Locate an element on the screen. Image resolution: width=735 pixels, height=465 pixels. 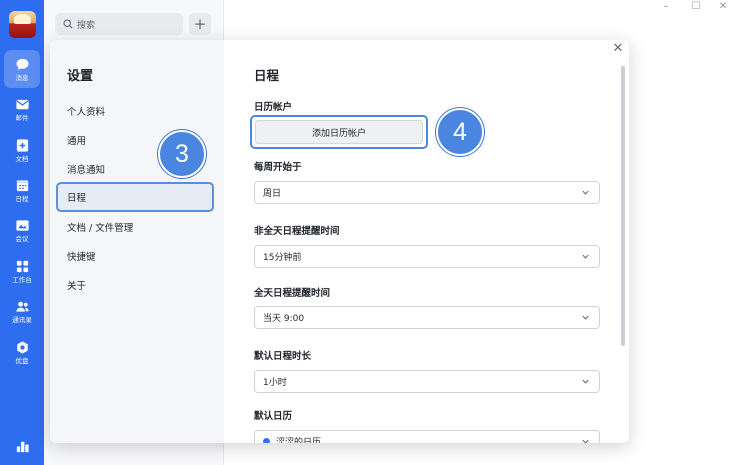
grid-icon is located at coordinates (22, 266).